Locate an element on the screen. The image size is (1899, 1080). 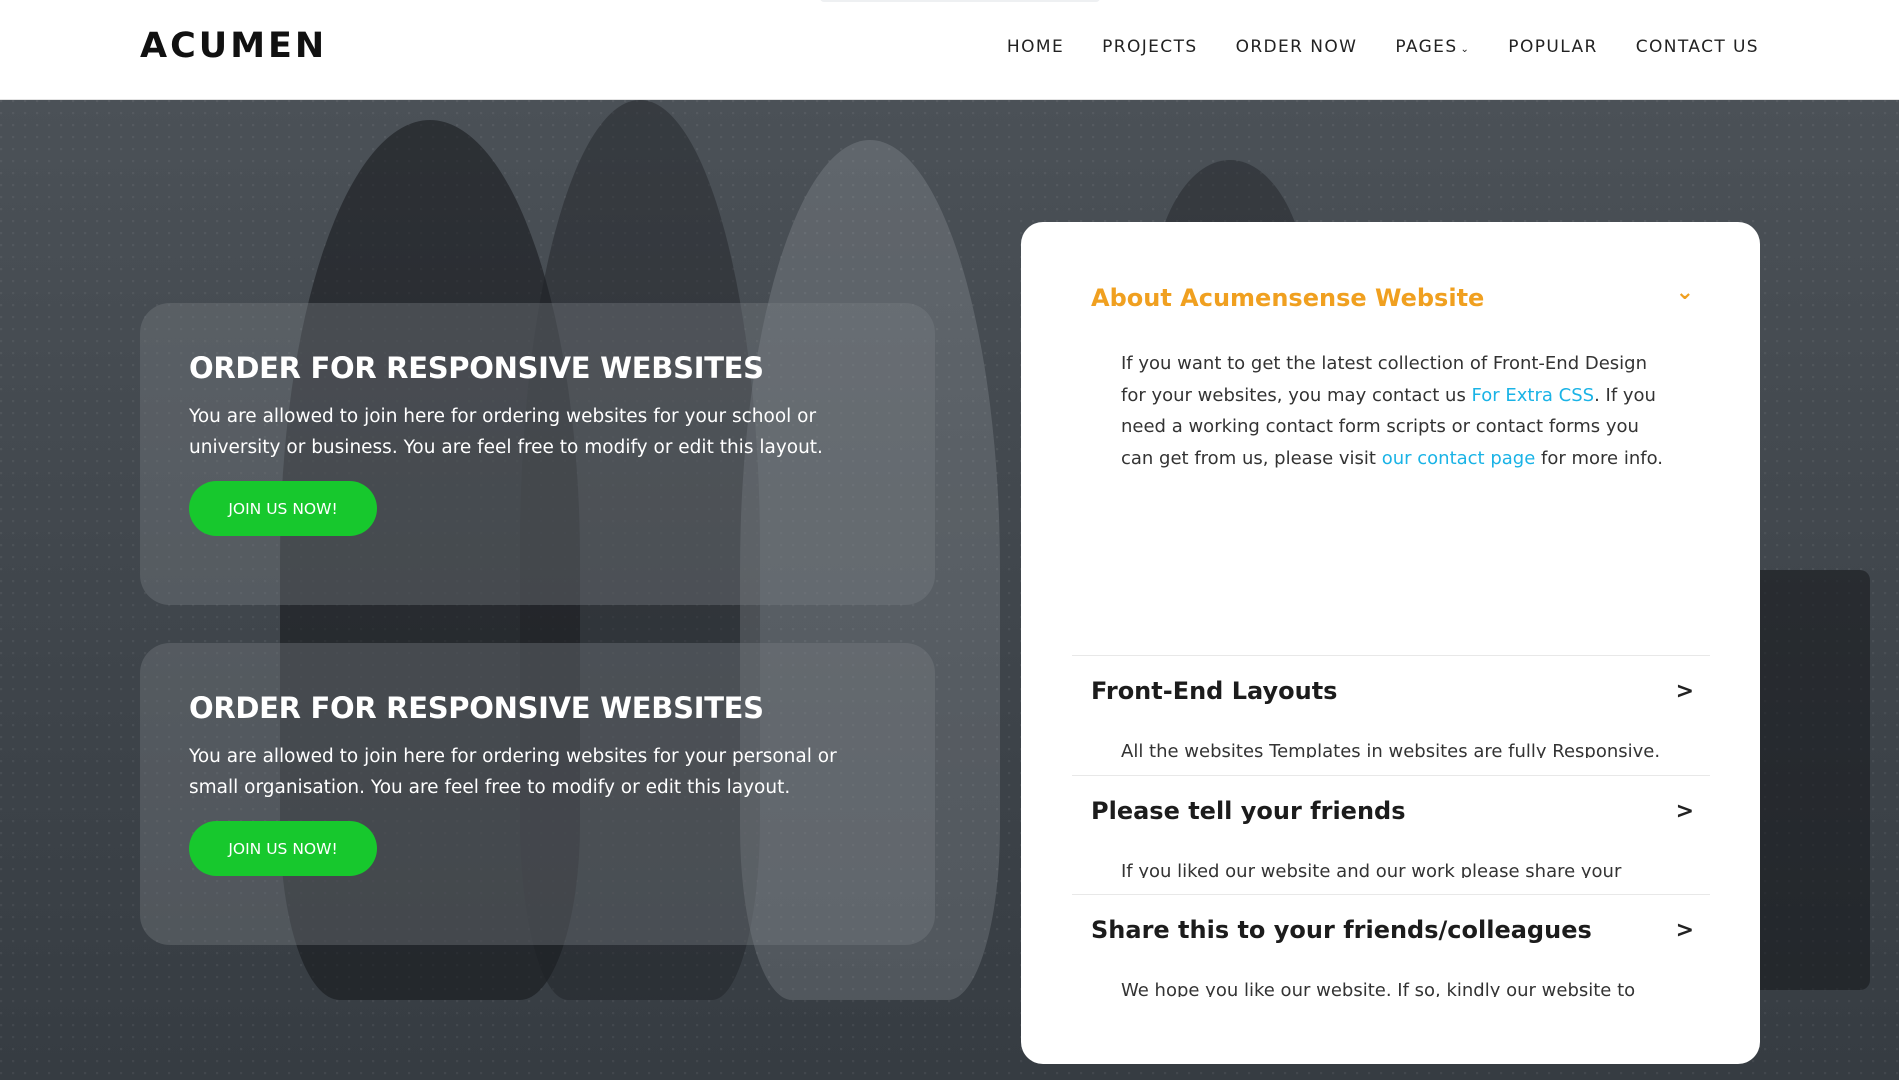
nav-contact-us: CONTACT US is located at coordinates (1697, 47).